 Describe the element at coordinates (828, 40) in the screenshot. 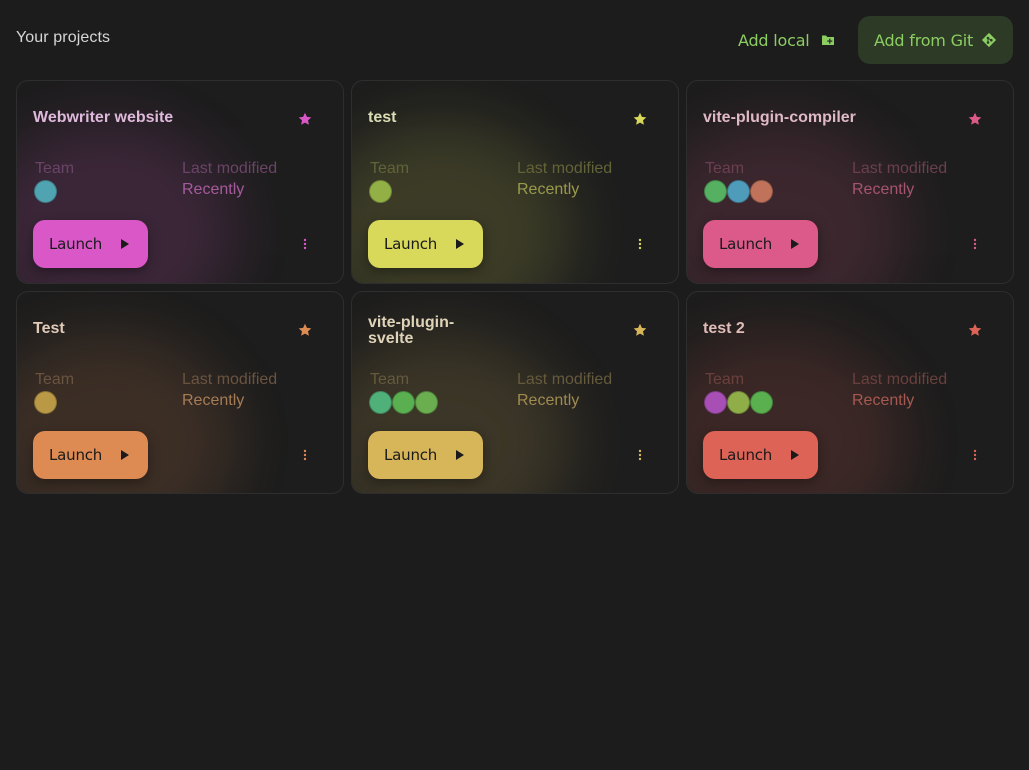

I see `folder-plus-icon` at that location.